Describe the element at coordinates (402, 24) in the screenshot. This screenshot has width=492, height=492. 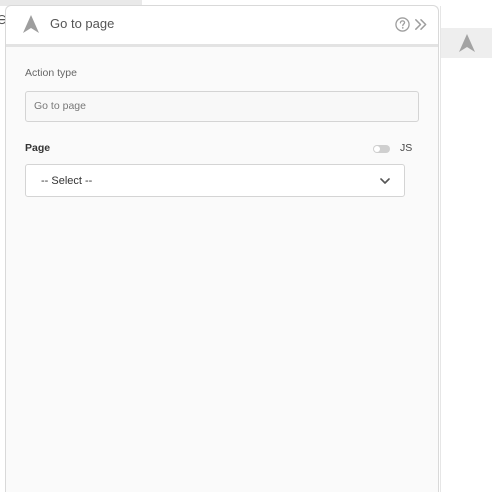
I see `help-circle-icon` at that location.